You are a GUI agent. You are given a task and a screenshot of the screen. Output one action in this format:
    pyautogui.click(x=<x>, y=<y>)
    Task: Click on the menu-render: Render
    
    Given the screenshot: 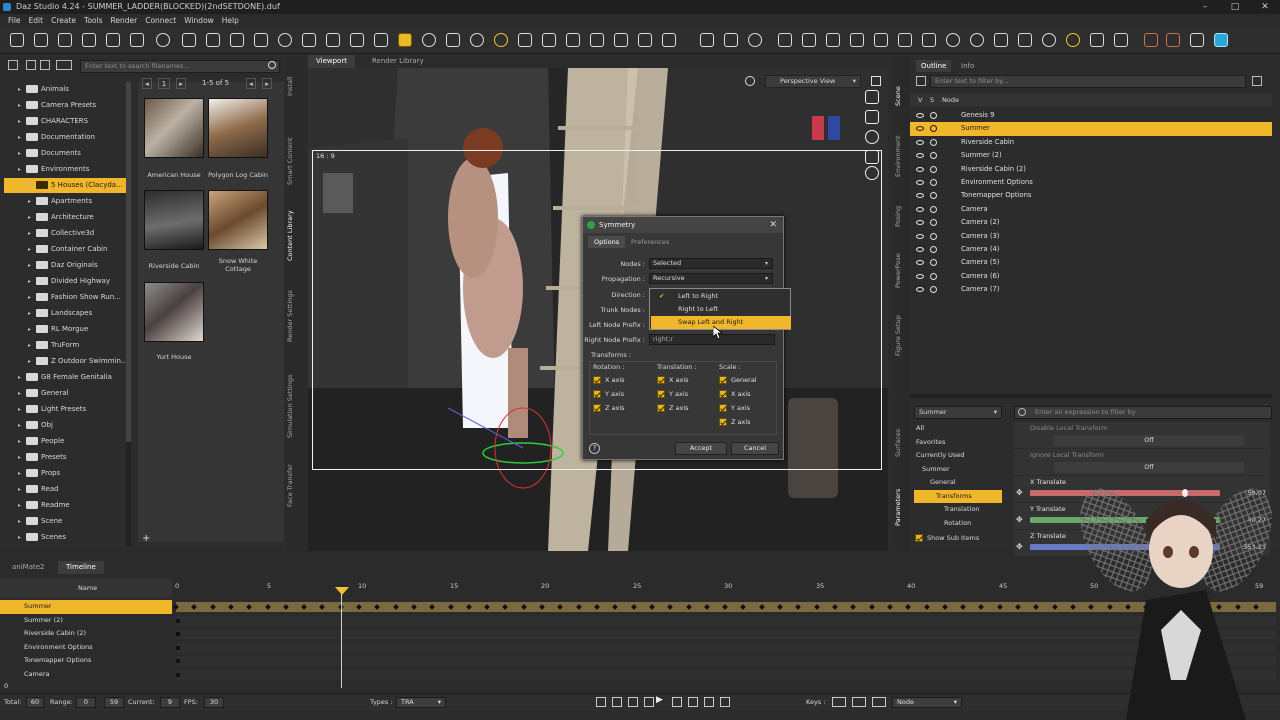 What is the action you would take?
    pyautogui.click(x=124, y=21)
    